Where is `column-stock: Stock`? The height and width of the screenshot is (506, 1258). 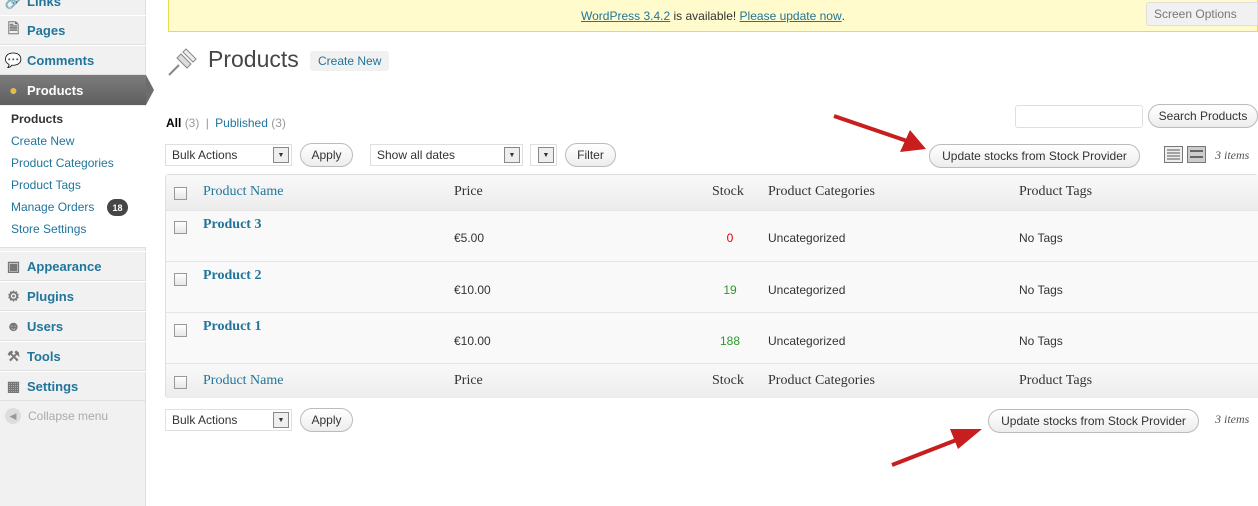 column-stock: Stock is located at coordinates (728, 191).